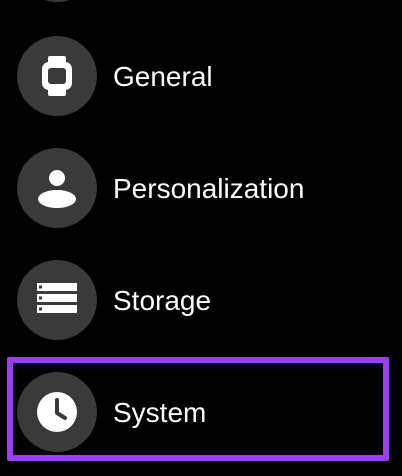 The height and width of the screenshot is (476, 402). Describe the element at coordinates (57, 188) in the screenshot. I see `person-icon` at that location.